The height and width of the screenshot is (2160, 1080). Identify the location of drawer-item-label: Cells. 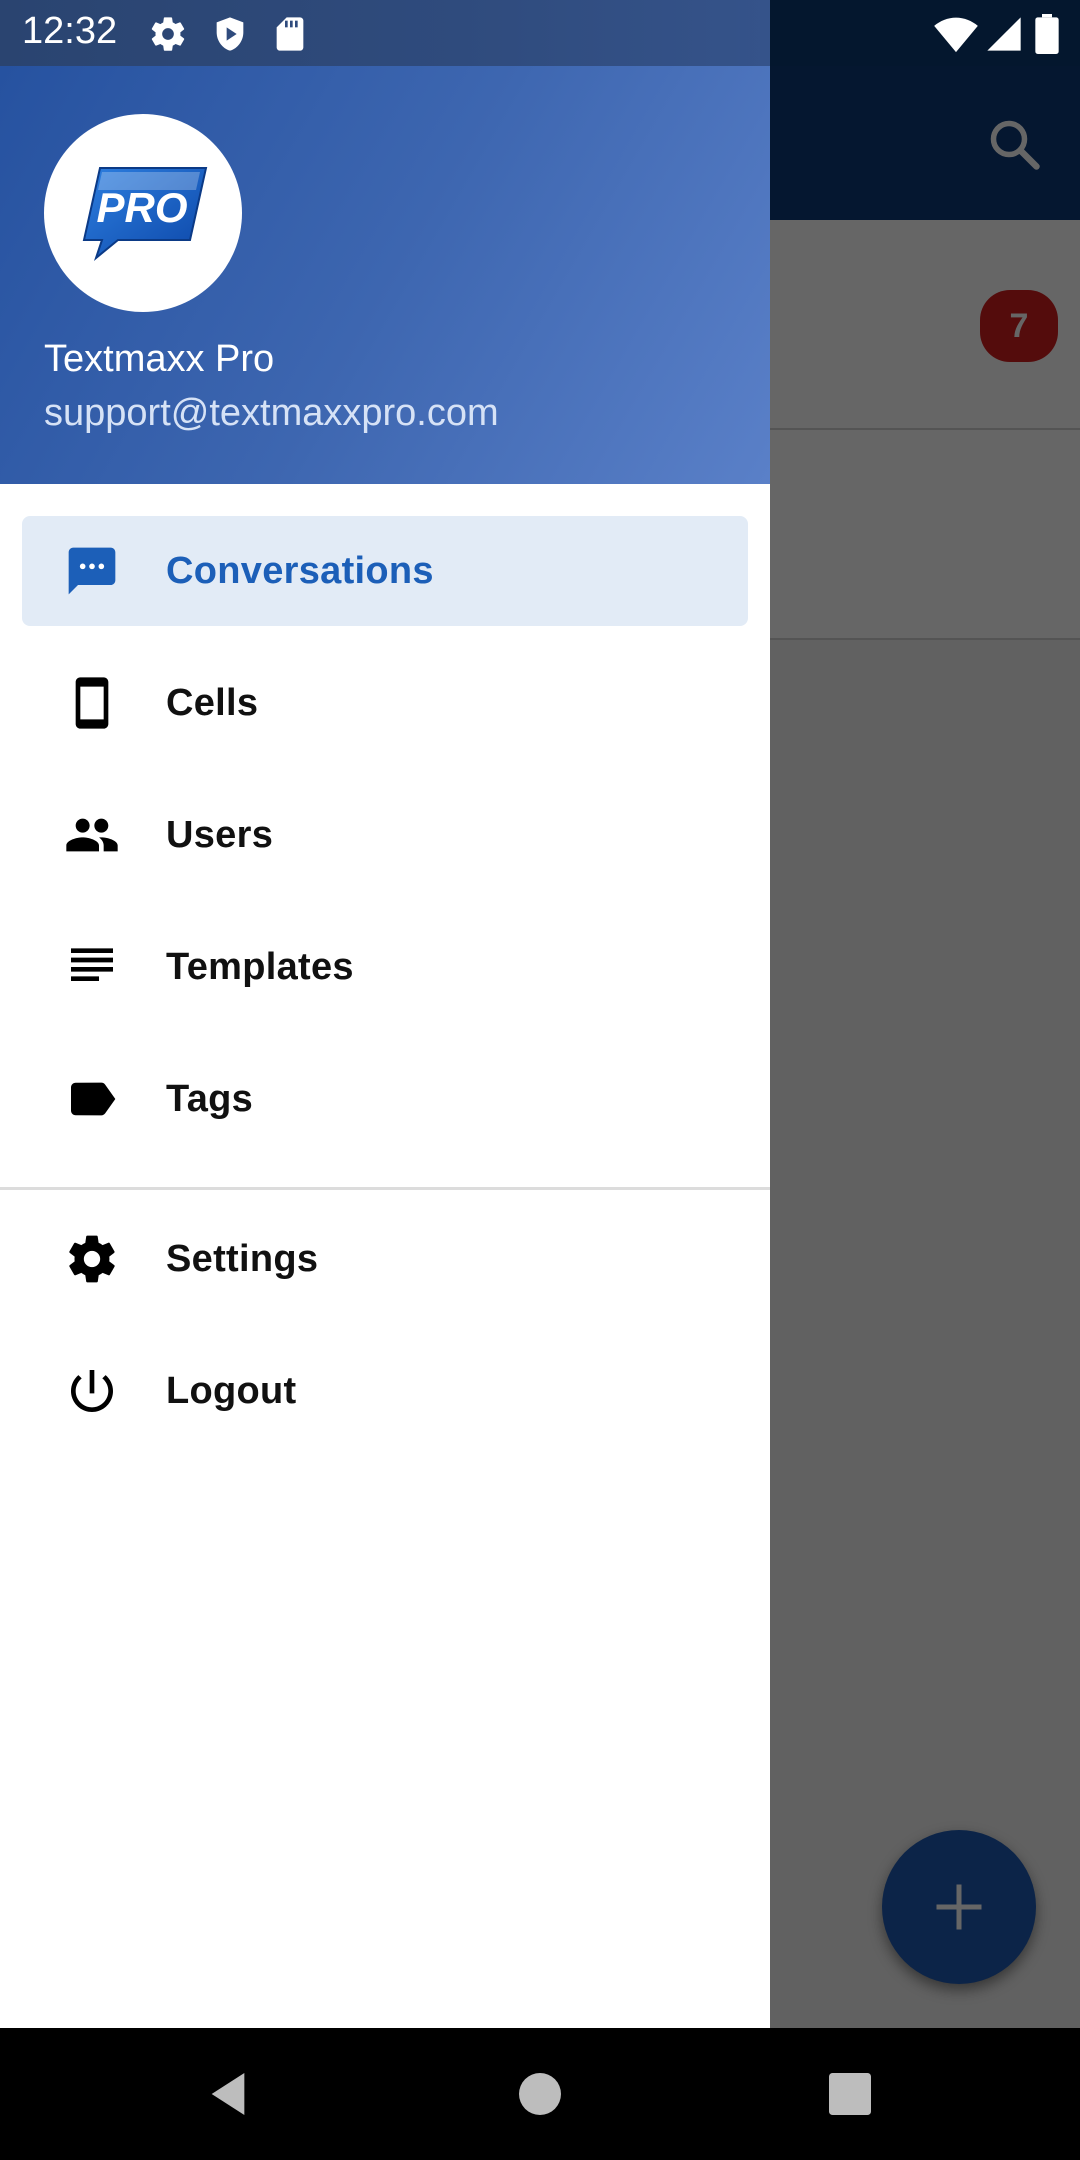
(212, 703).